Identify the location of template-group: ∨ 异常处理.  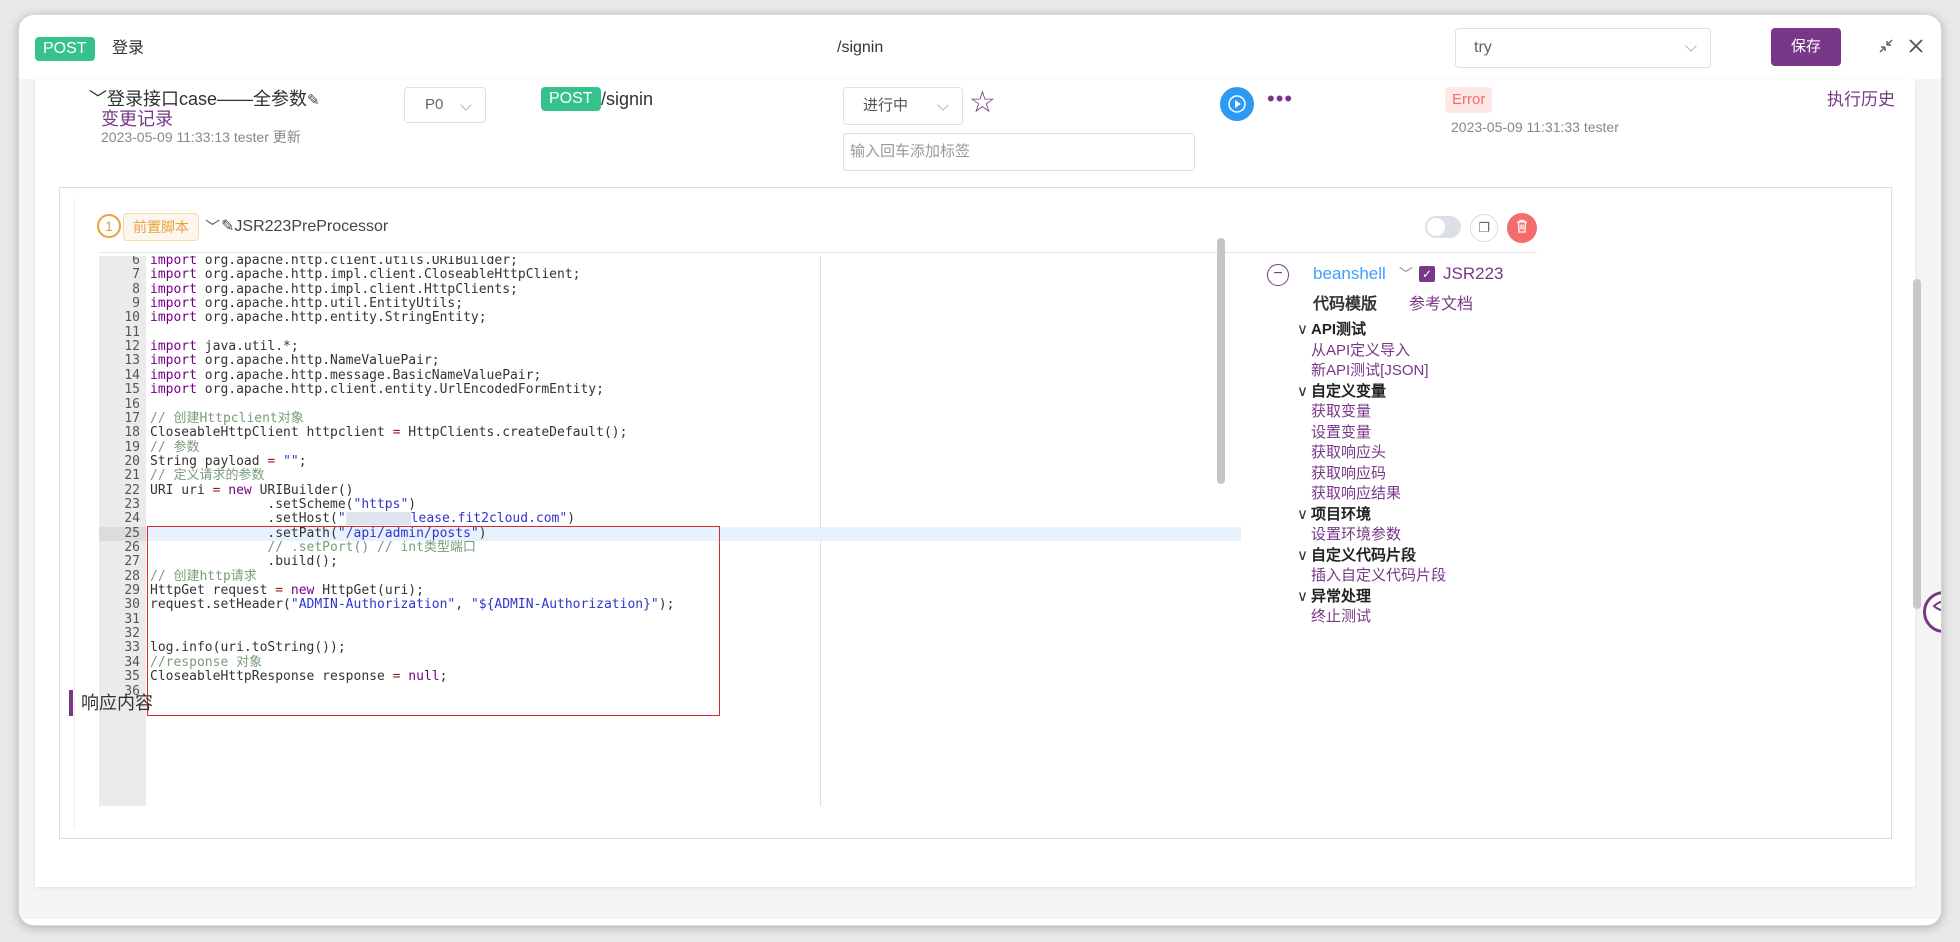
(1432, 597).